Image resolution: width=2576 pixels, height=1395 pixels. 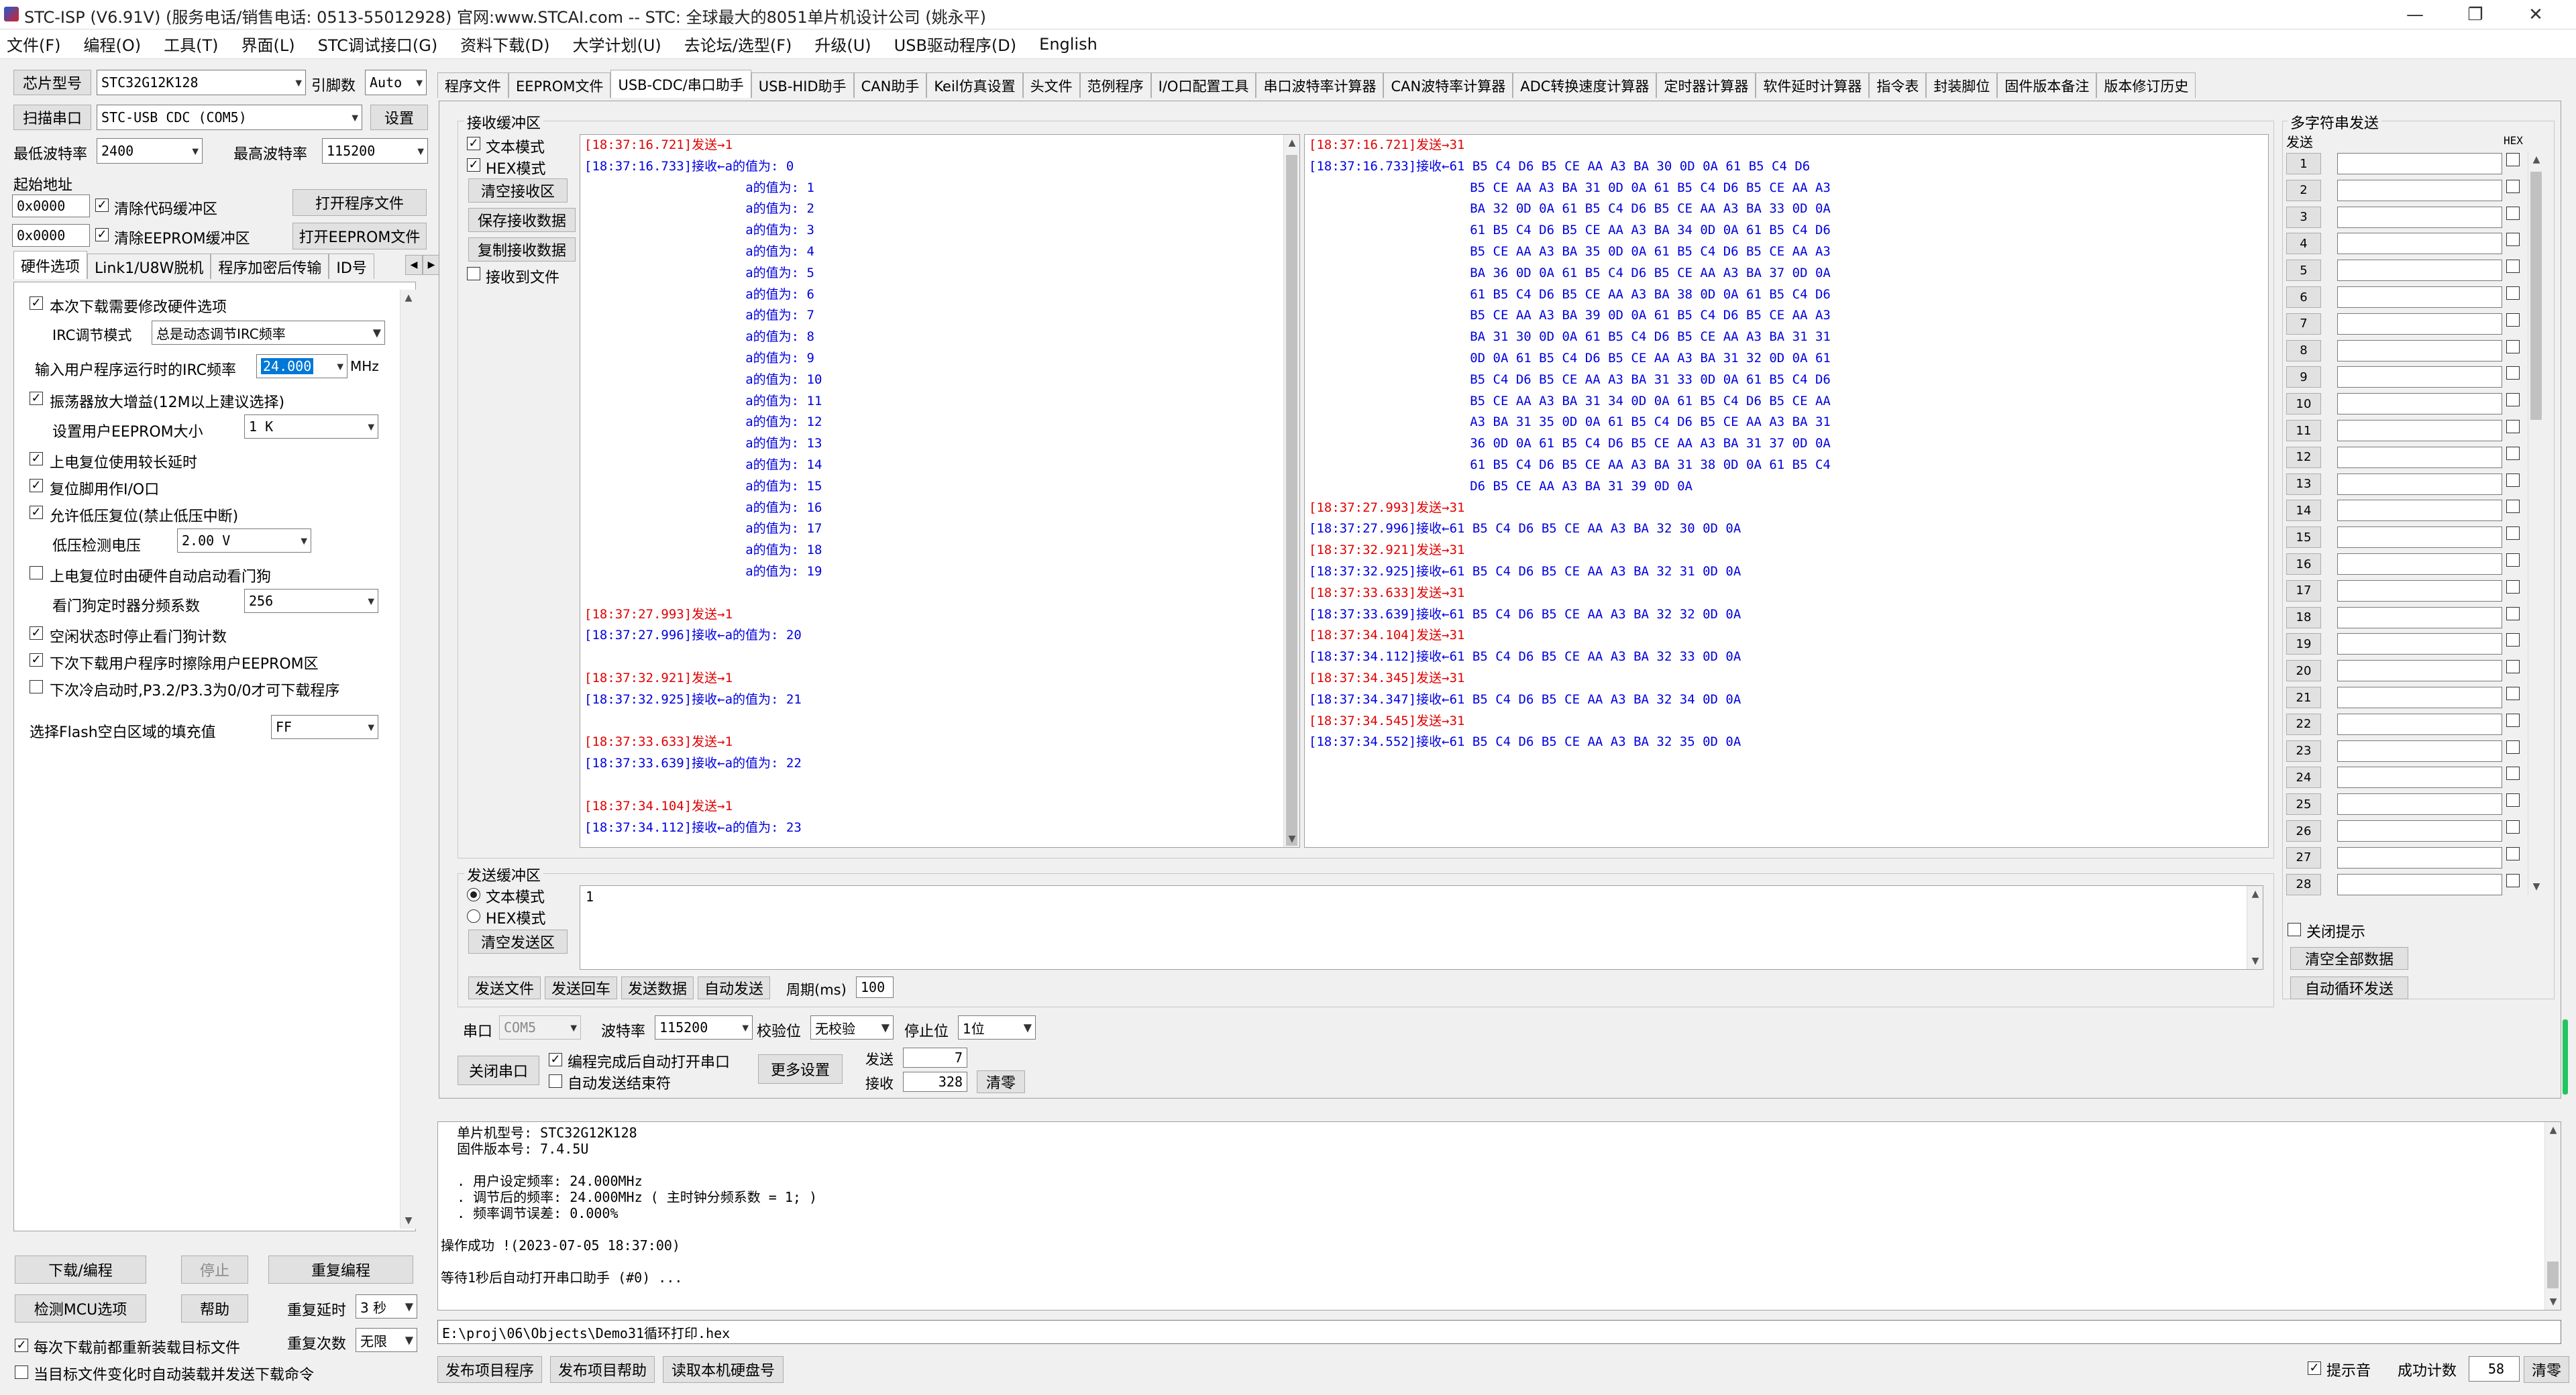 What do you see at coordinates (378, 44) in the screenshot?
I see `menu-item: STC调试接口(G)` at bounding box center [378, 44].